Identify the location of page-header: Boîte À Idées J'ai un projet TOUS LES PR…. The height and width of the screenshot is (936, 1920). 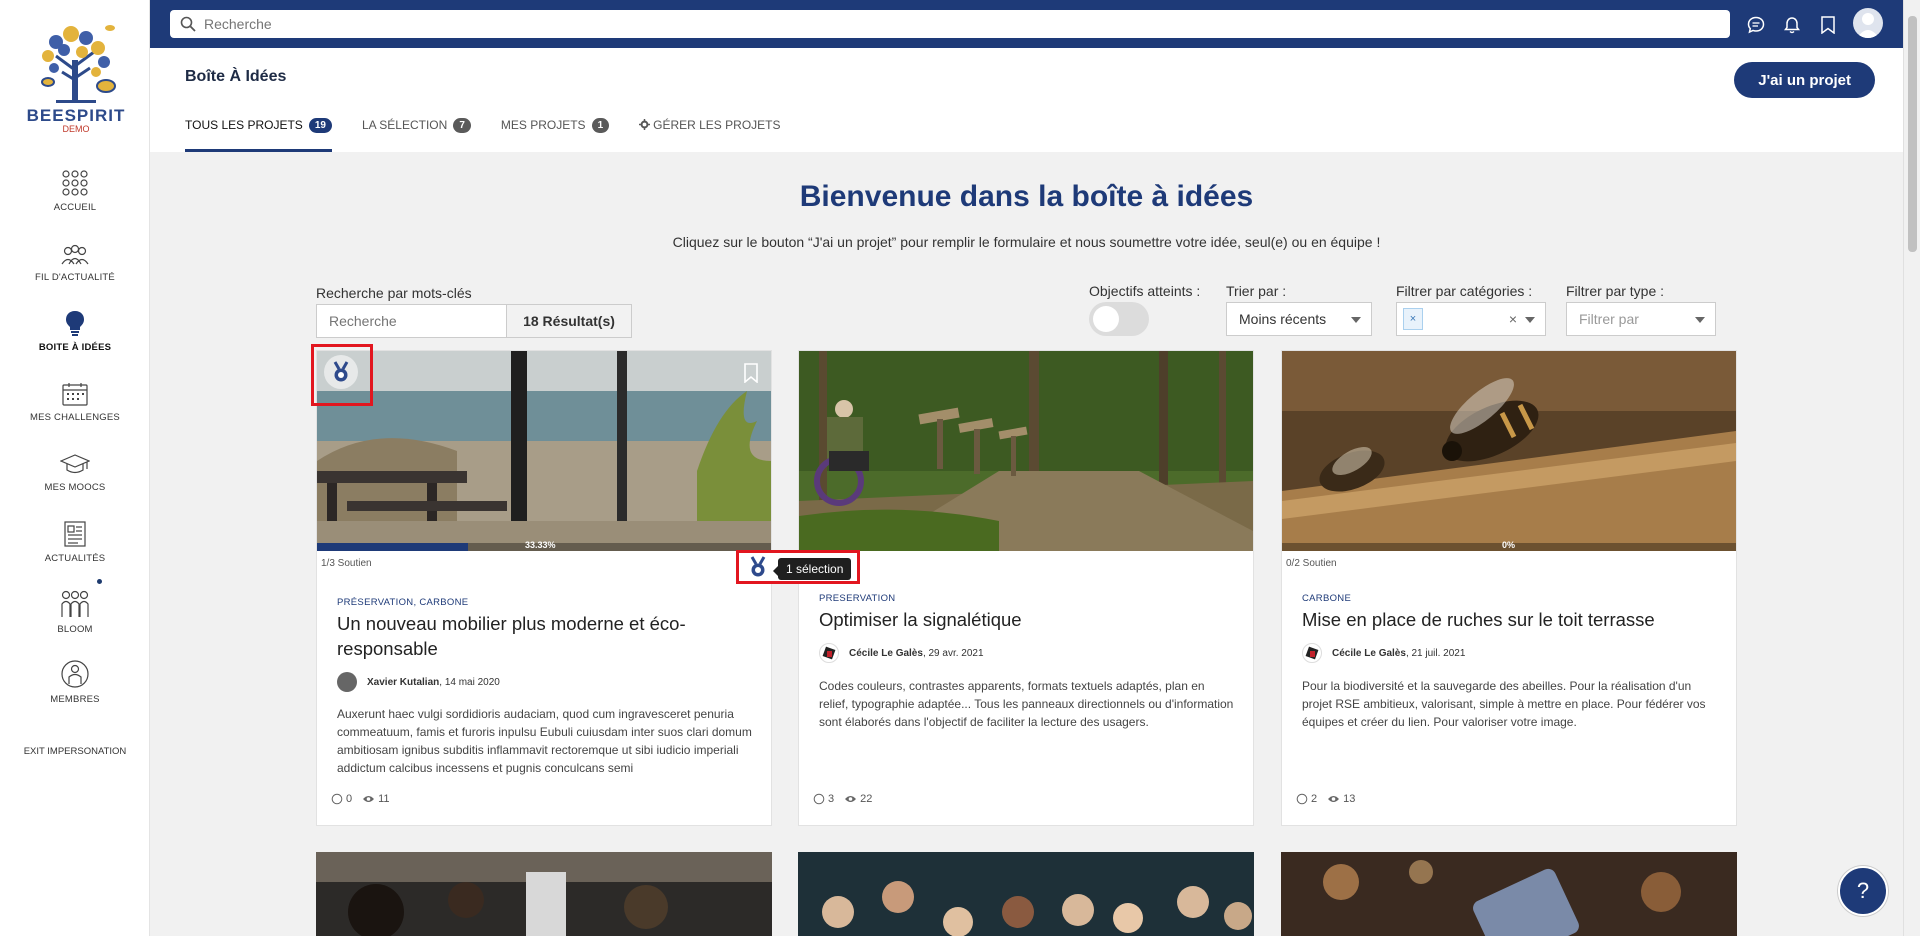
(1026, 100).